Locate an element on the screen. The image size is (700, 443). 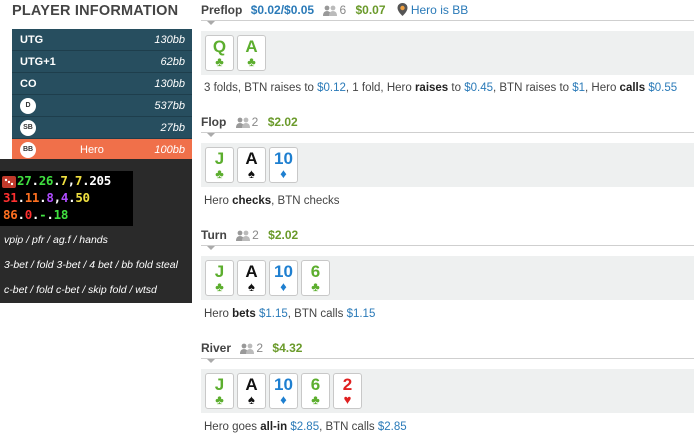
action-verb: all-in is located at coordinates (274, 427).